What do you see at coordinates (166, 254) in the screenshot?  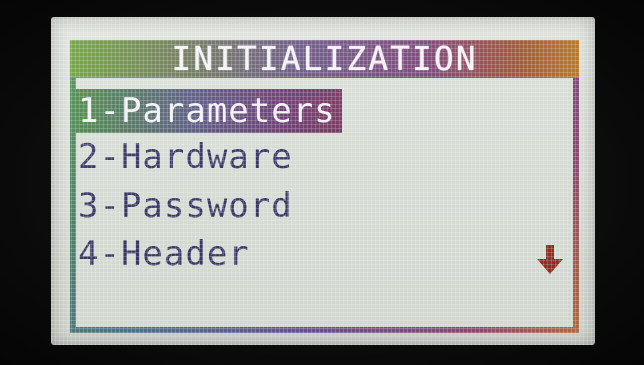 I see `menu-item-header: 4-Header` at bounding box center [166, 254].